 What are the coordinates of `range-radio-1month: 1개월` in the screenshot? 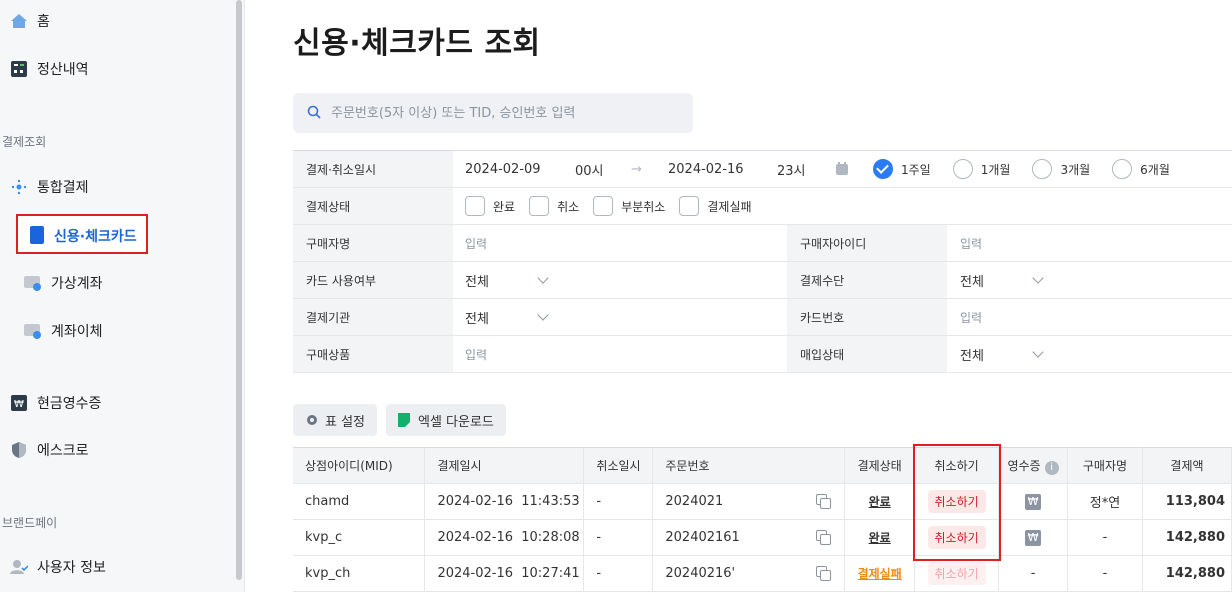 It's located at (981, 169).